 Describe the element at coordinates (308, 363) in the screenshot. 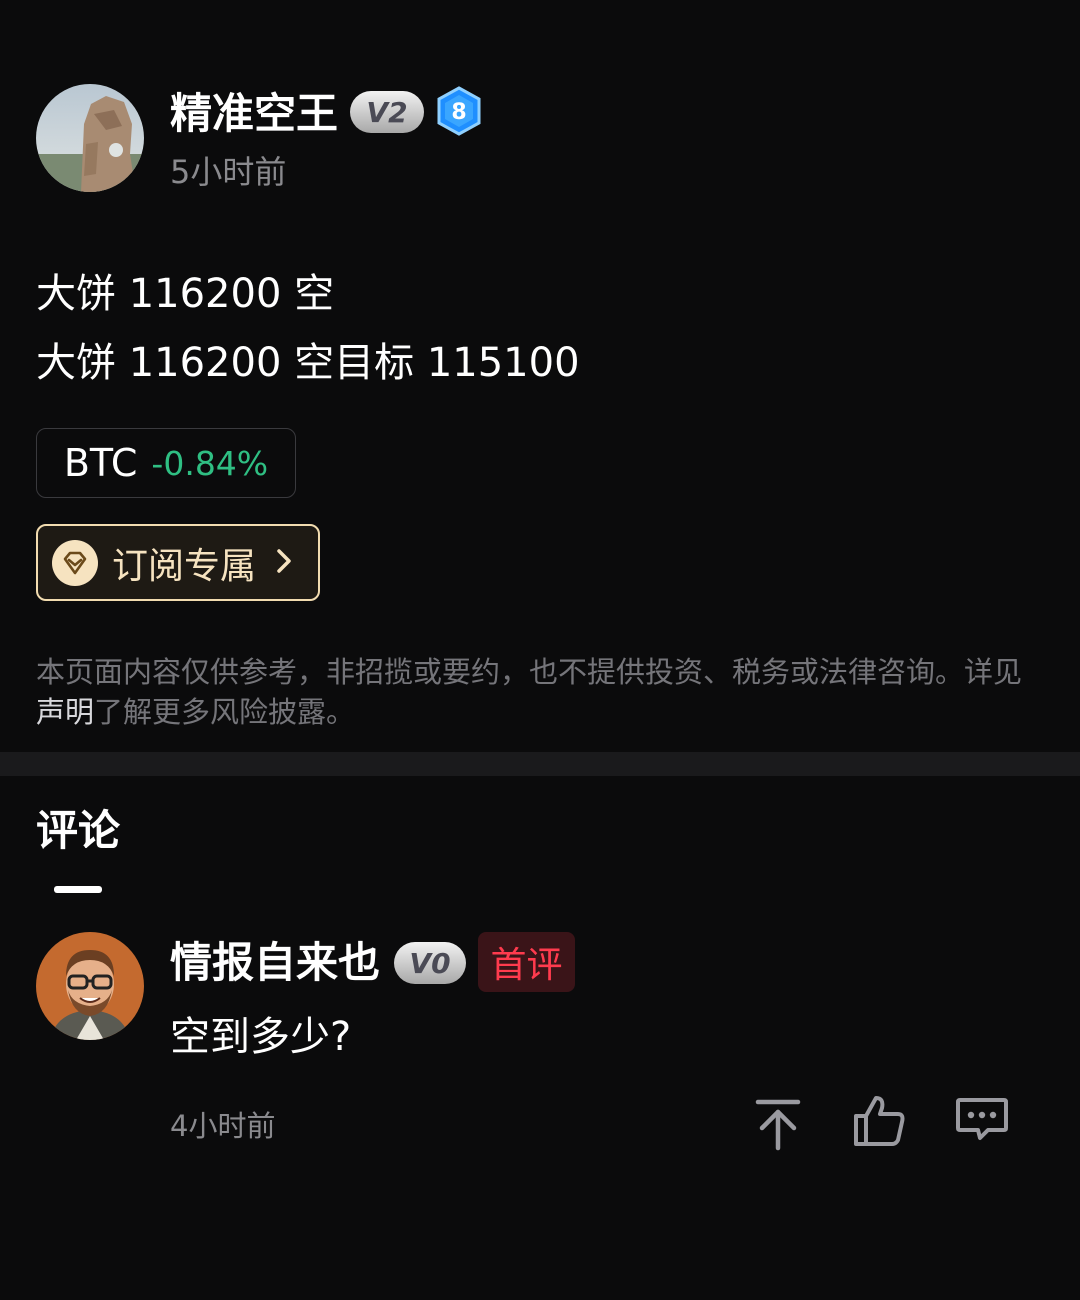

I see `post-text-line-2: 大饼 116200 空目标 115100` at that location.